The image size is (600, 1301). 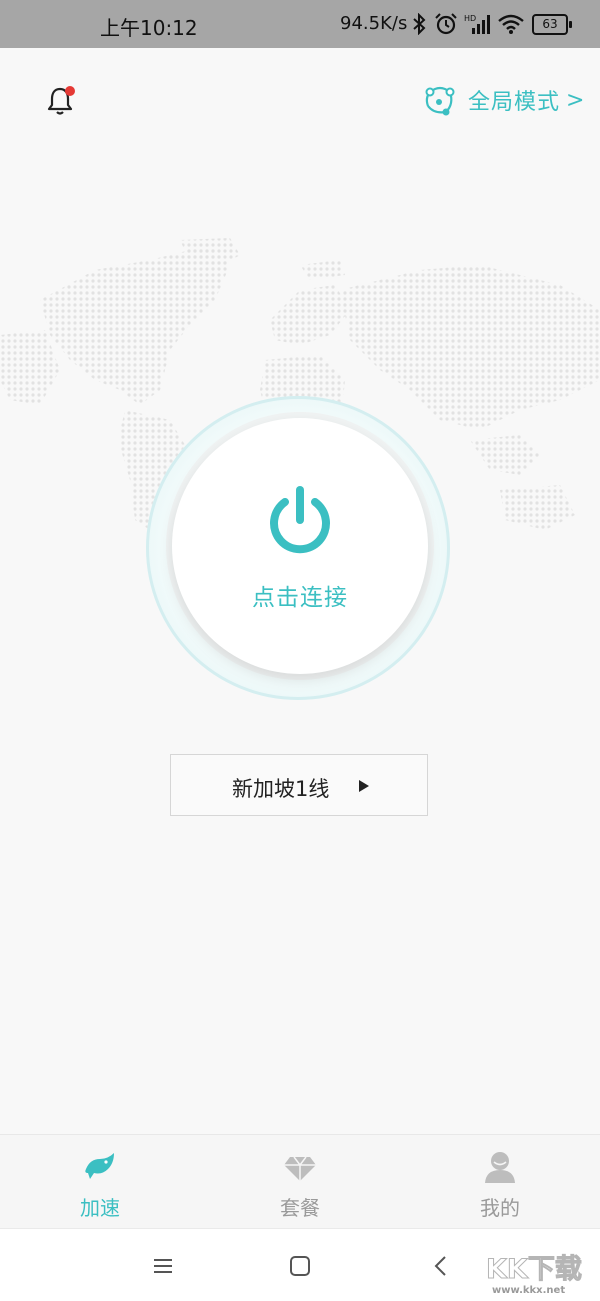 What do you see at coordinates (163, 1266) in the screenshot?
I see `menu-icon` at bounding box center [163, 1266].